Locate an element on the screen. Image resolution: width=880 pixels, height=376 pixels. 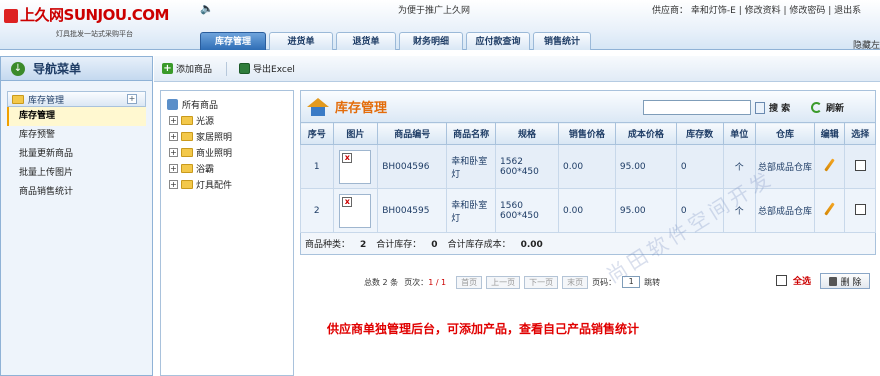
nav-menu-header: ↓ 导航菜单 is located at coordinates (76, 69).